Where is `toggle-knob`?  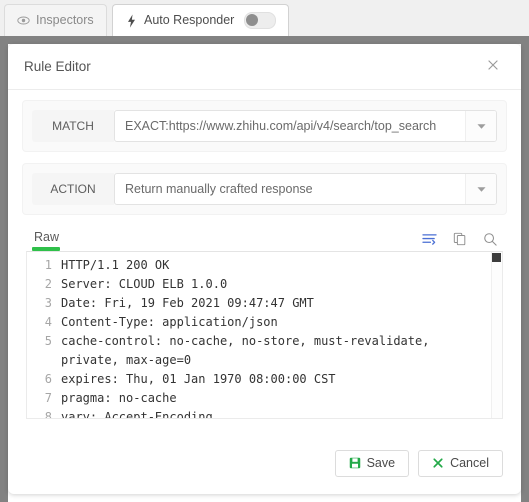 toggle-knob is located at coordinates (252, 20).